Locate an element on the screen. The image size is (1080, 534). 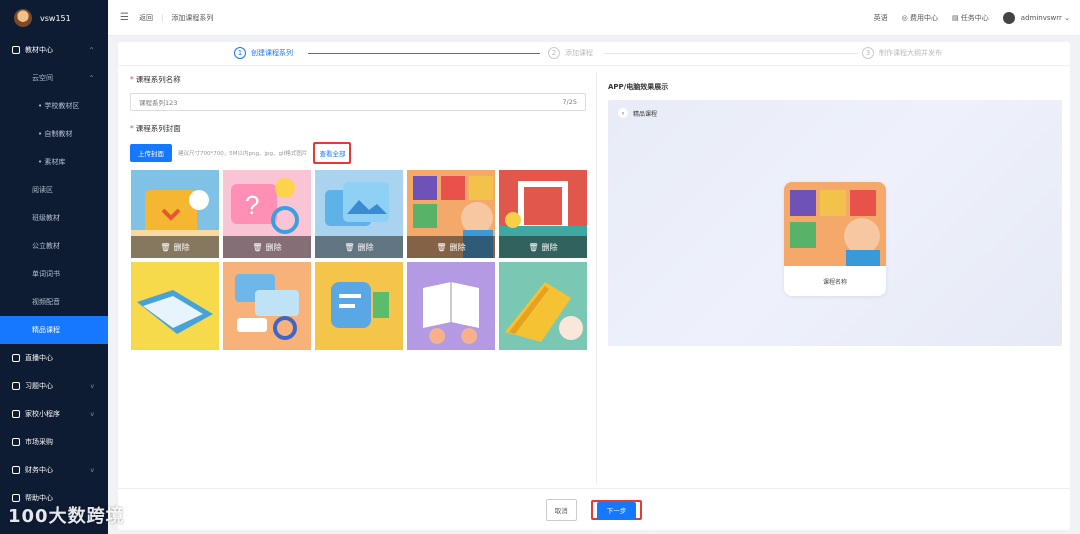
sidebar-item-dubbing: 视频配音 is located at coordinates (54, 302).